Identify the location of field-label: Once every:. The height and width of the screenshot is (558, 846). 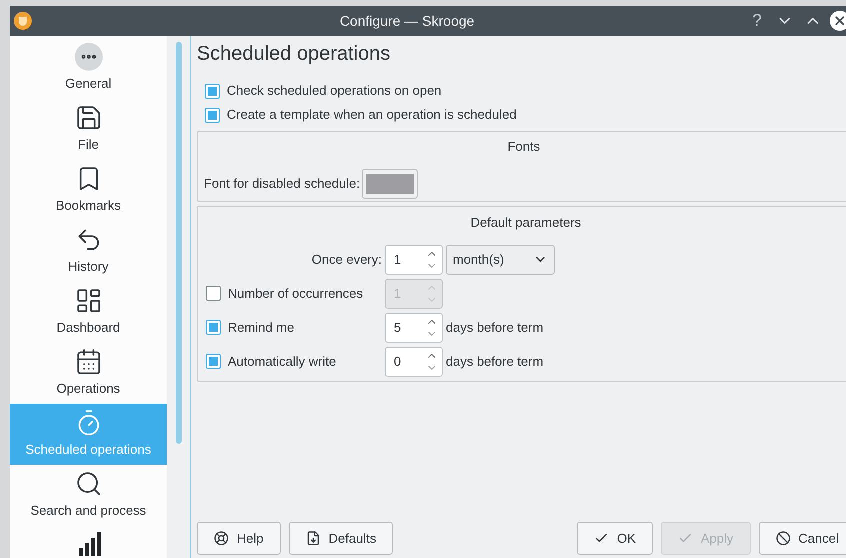
(346, 259).